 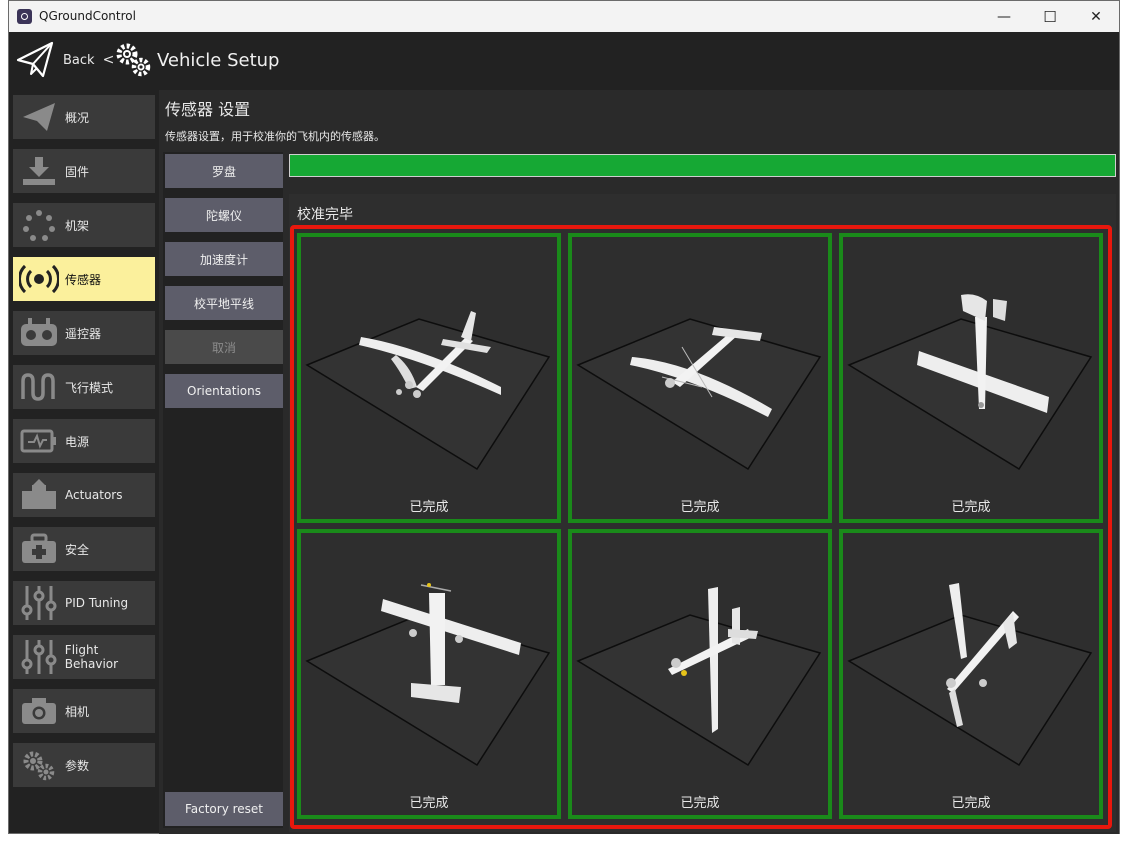 I want to click on window-title: QGroundControl, so click(x=87, y=16).